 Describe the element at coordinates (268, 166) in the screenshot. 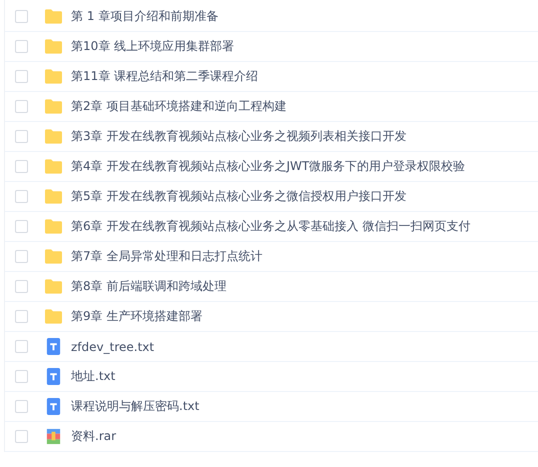

I see `folder-name: 第4章 开发在线教育视频站点核心业务之JWT微服务下的用户登录权限校验` at that location.